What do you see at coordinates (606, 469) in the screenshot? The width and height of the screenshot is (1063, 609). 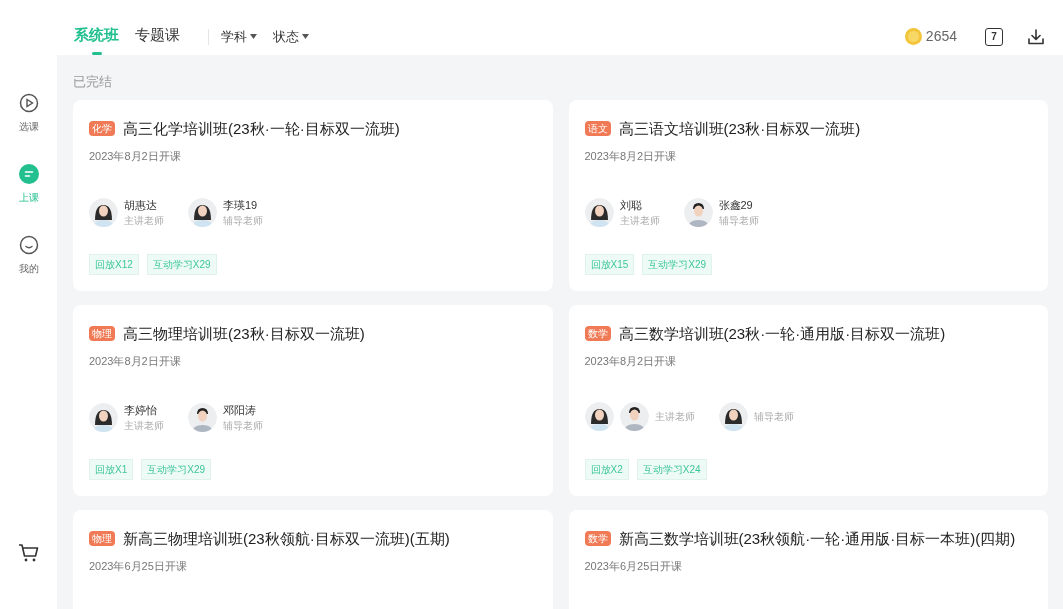 I see `stat-tag: 回放X2` at bounding box center [606, 469].